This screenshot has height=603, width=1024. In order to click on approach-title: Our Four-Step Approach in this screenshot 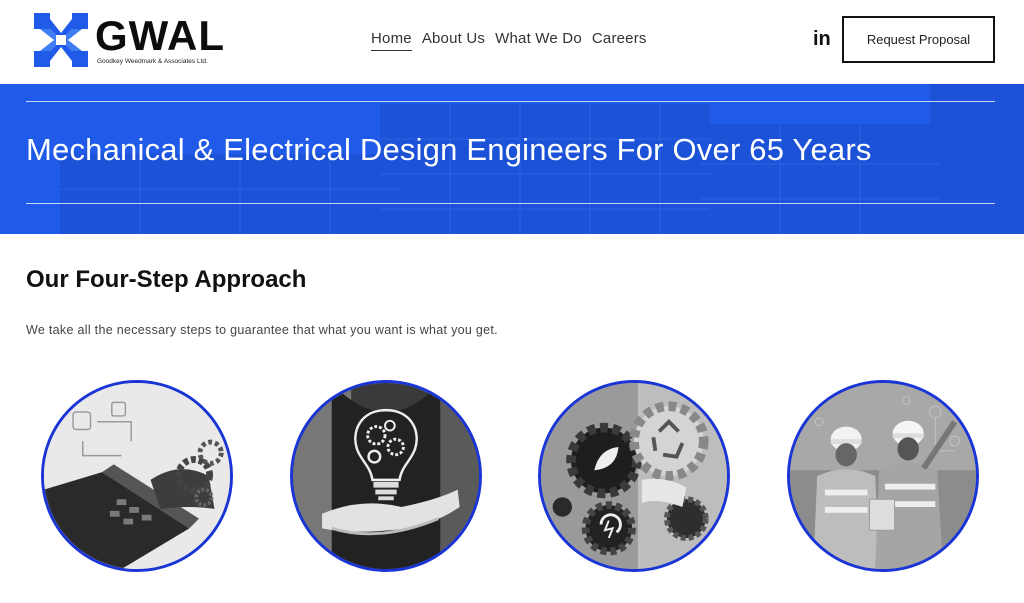, I will do `click(166, 279)`.